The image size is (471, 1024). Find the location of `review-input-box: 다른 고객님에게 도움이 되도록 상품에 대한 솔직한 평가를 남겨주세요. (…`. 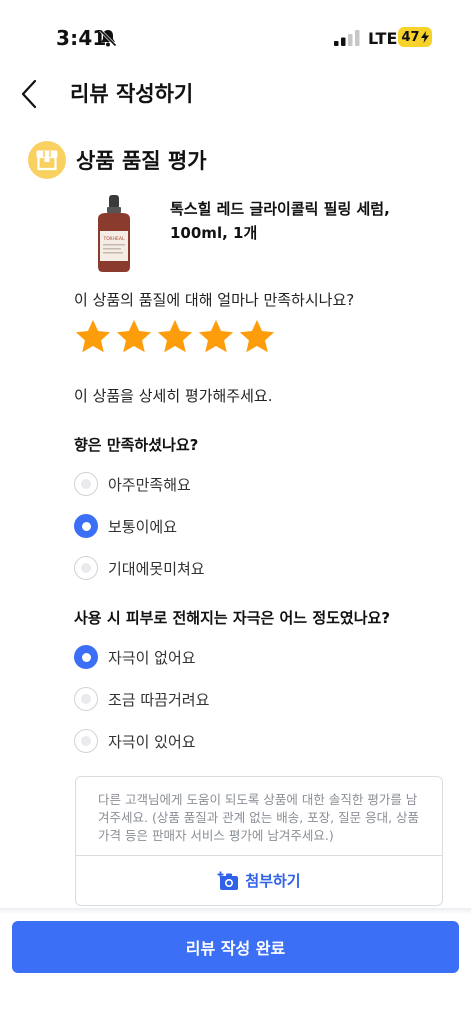

review-input-box: 다른 고객님에게 도움이 되도록 상품에 대한 솔직한 평가를 남겨주세요. (… is located at coordinates (259, 841).